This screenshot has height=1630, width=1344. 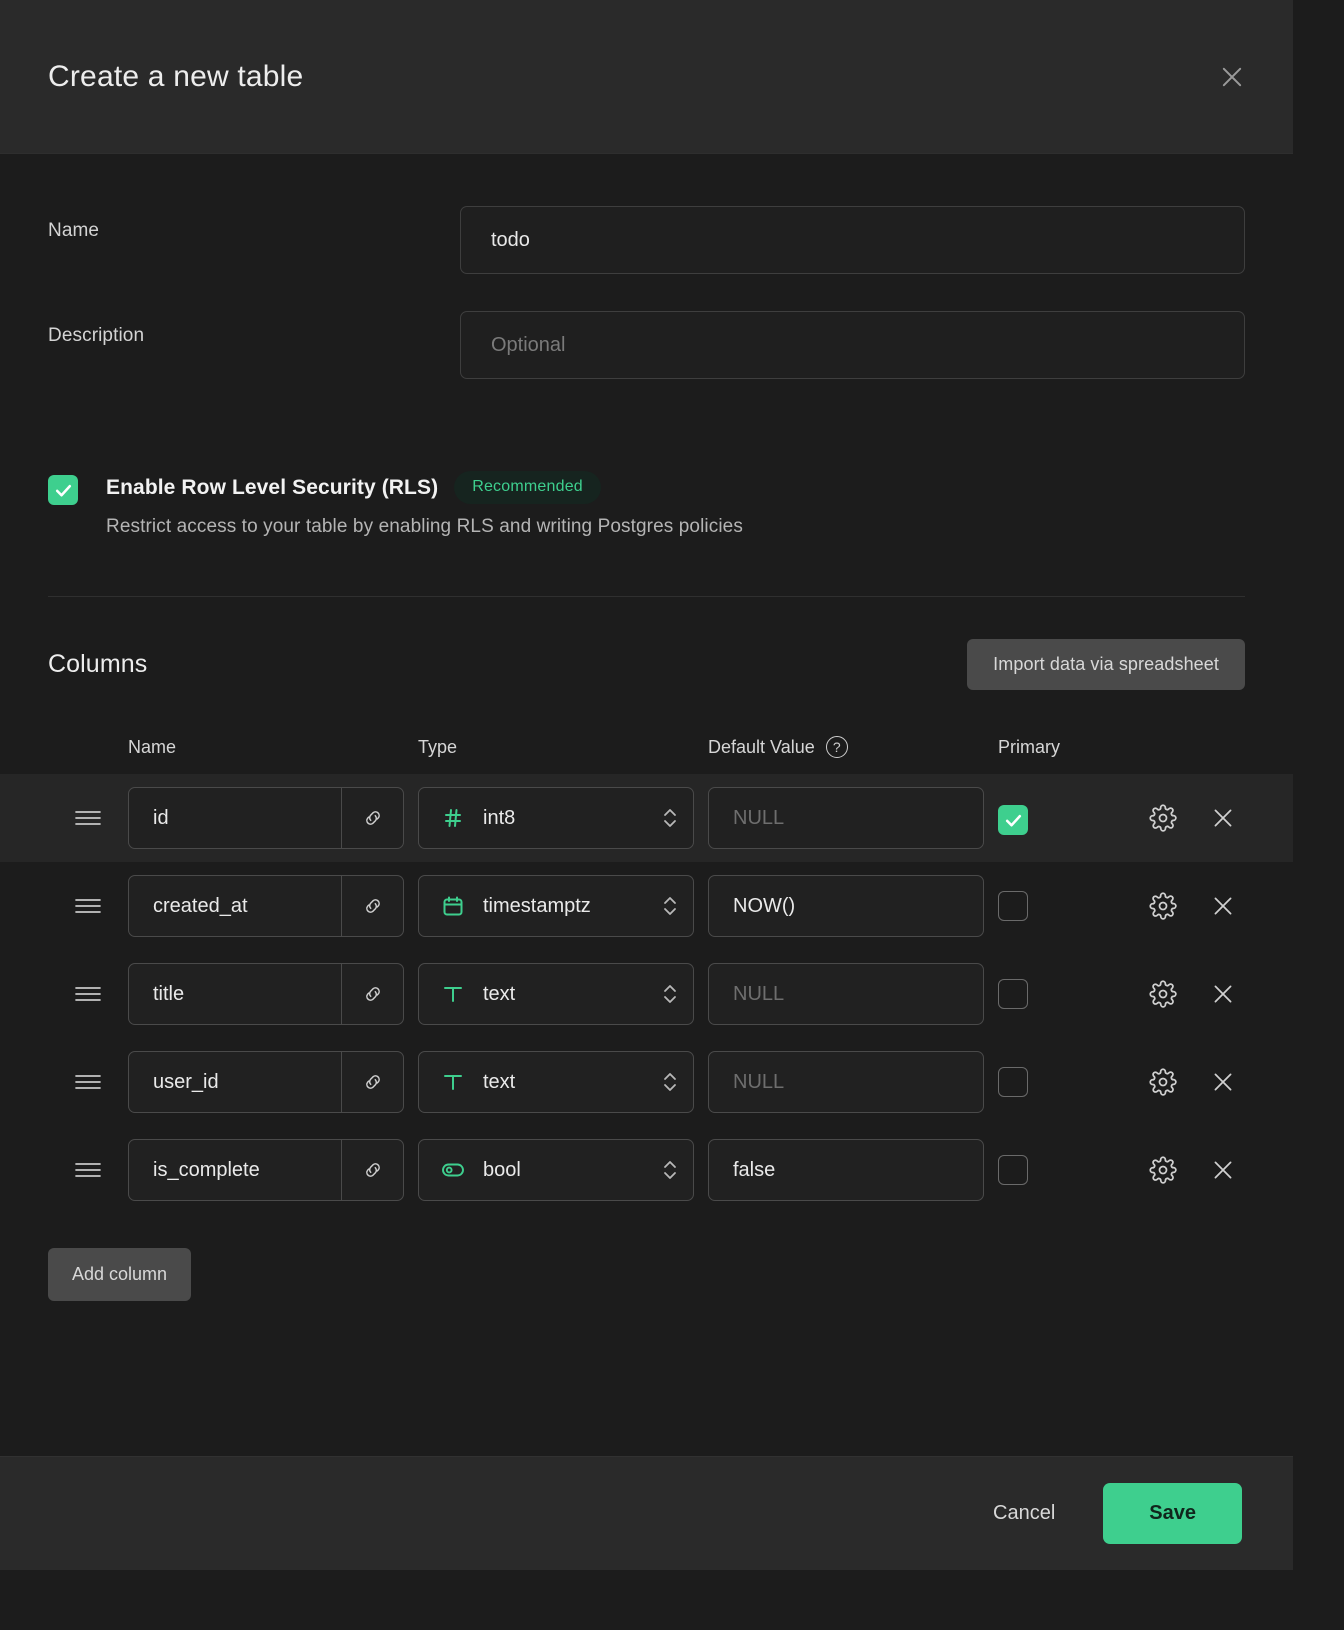 What do you see at coordinates (74, 230) in the screenshot?
I see `name-label: Name` at bounding box center [74, 230].